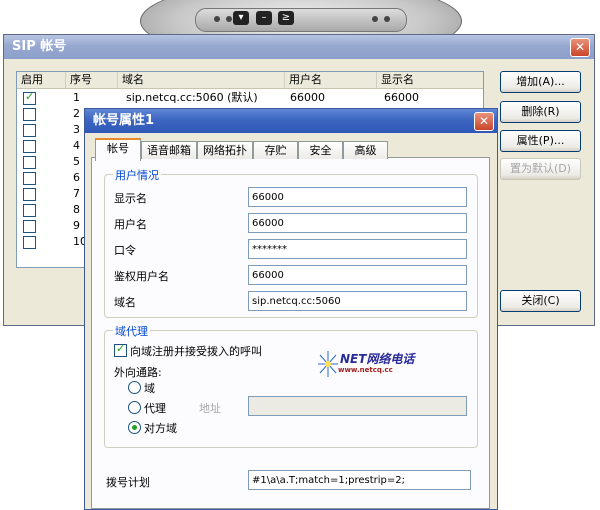  I want to click on dialog-titlebar: 帐号属性1, so click(291, 121).